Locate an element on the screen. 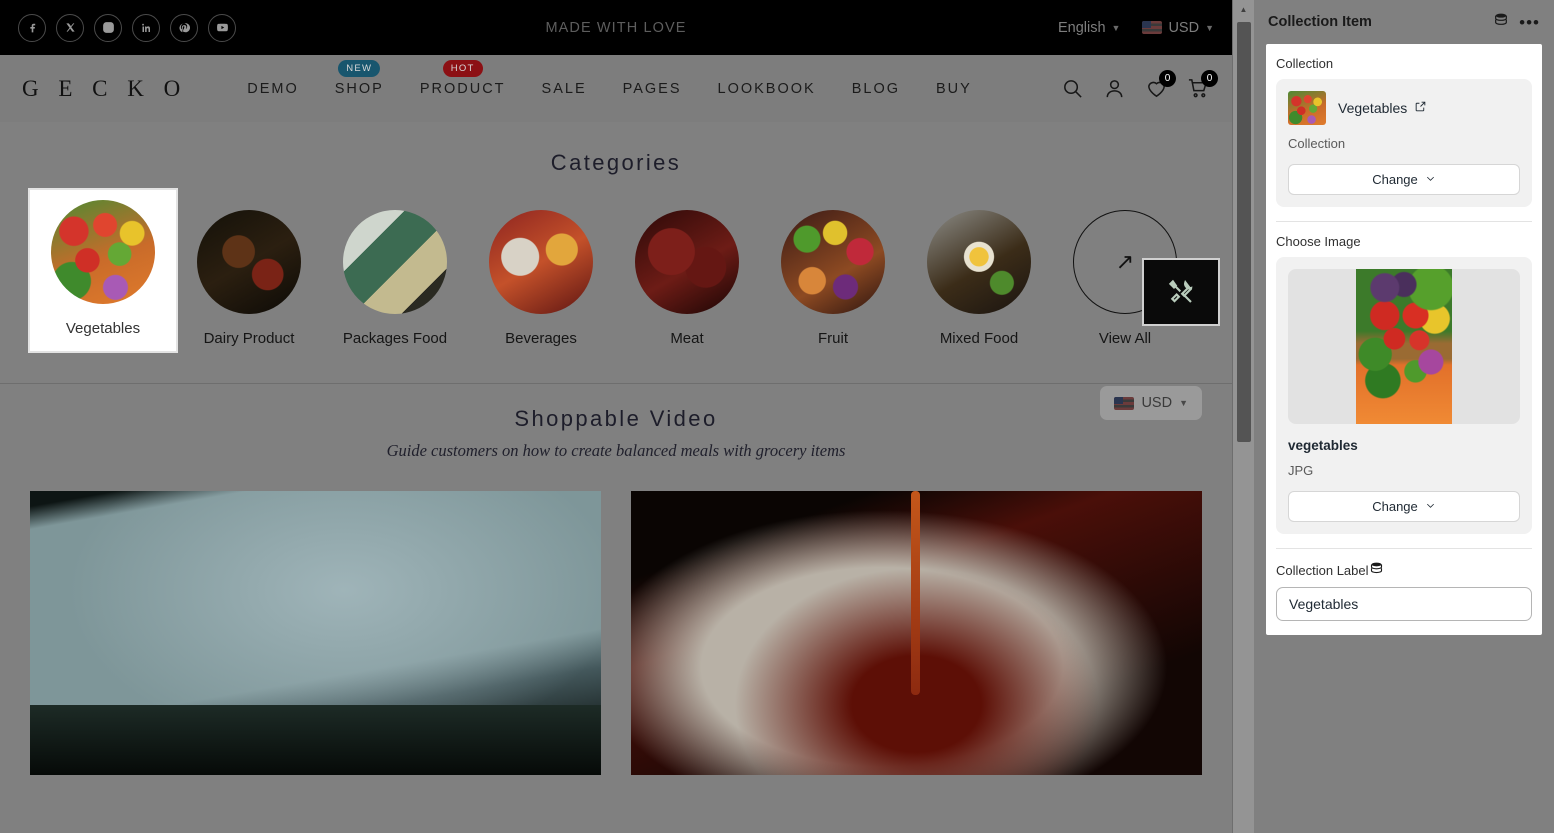  collection-label-input is located at coordinates (1404, 604).